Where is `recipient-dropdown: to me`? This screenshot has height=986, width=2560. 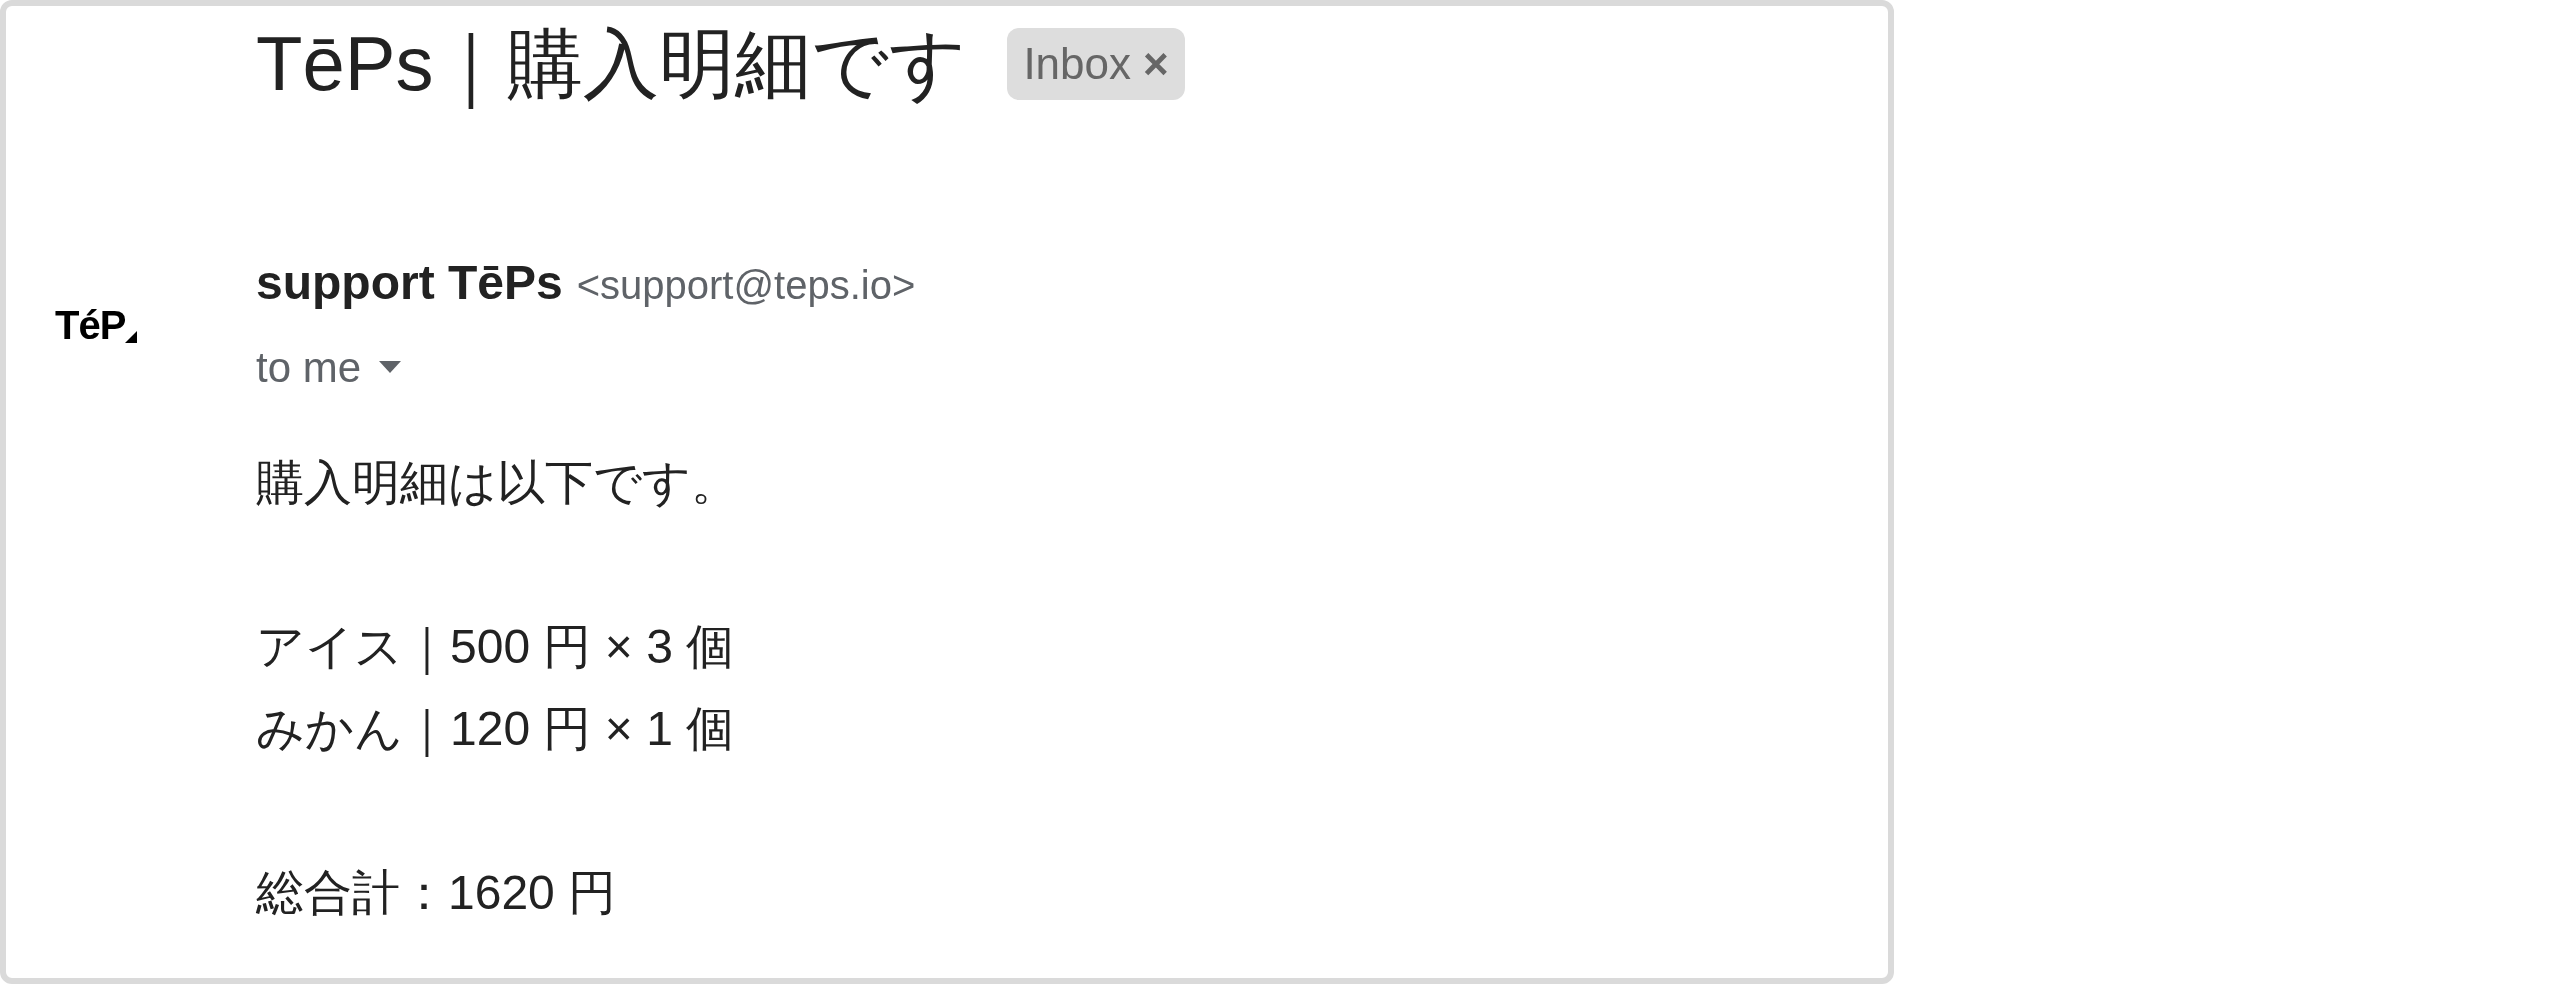 recipient-dropdown: to me is located at coordinates (586, 367).